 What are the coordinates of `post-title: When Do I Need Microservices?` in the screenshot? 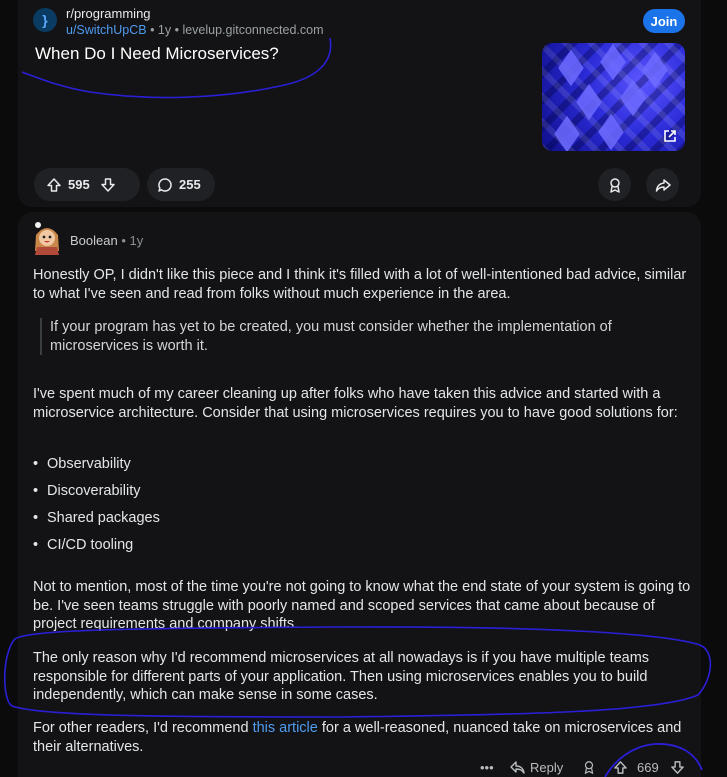 It's located at (157, 54).